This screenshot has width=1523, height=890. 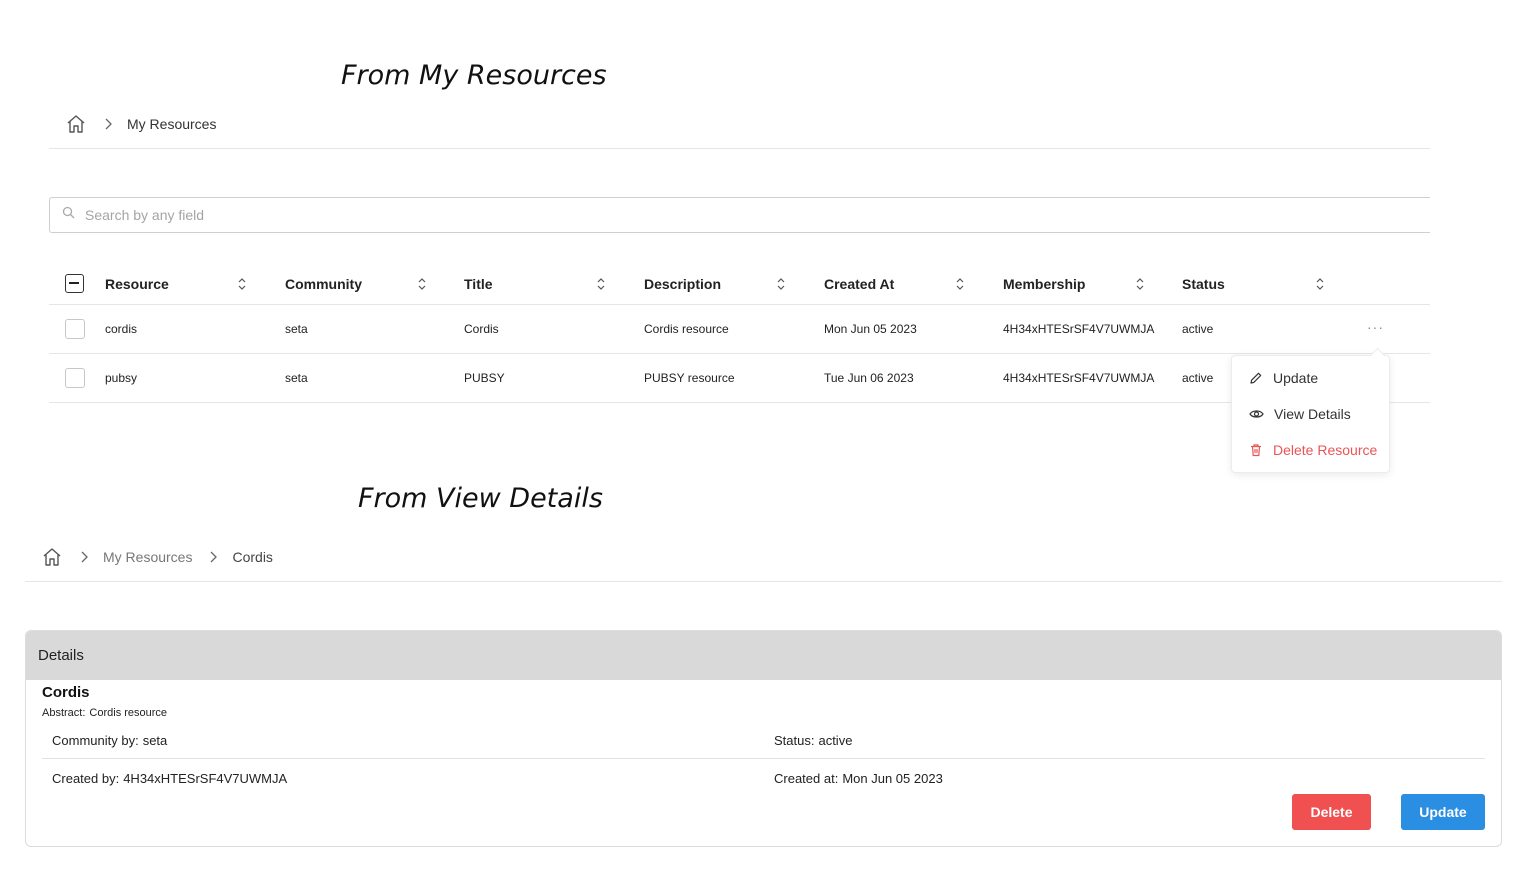 What do you see at coordinates (1296, 378) in the screenshot?
I see `menu-item-update-label: Update` at bounding box center [1296, 378].